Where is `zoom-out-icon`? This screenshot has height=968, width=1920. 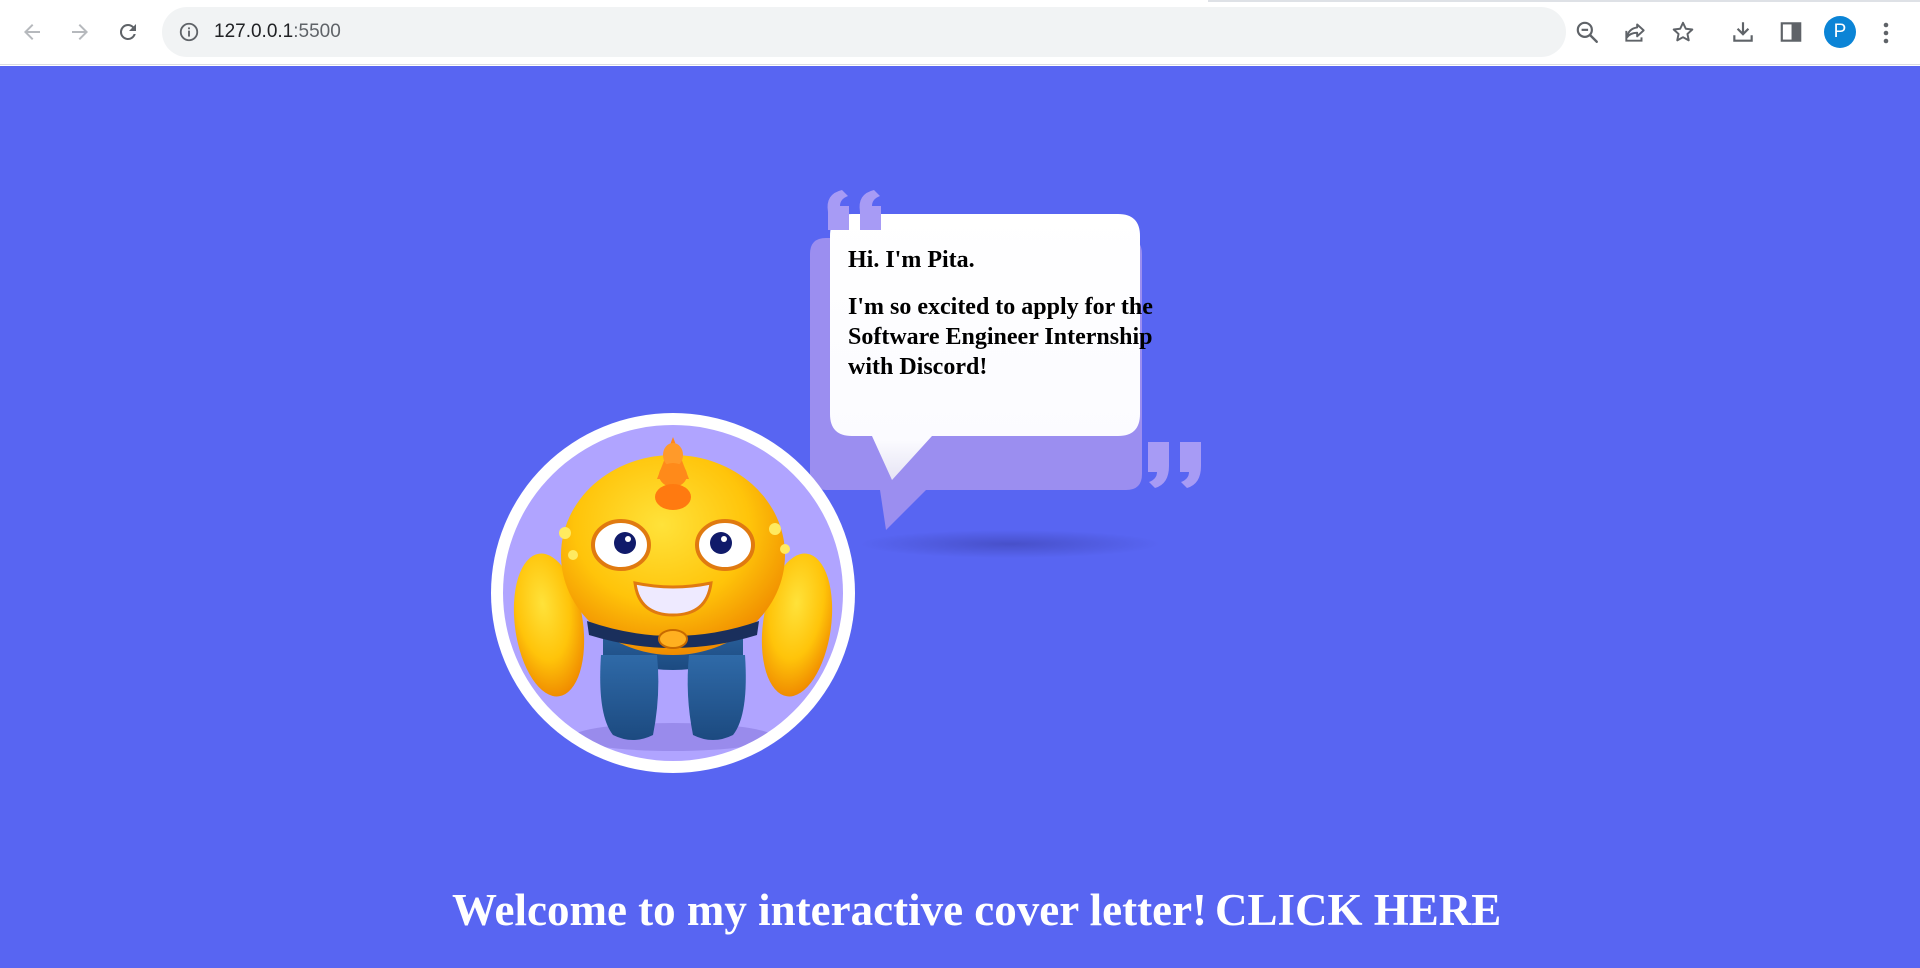 zoom-out-icon is located at coordinates (1587, 32).